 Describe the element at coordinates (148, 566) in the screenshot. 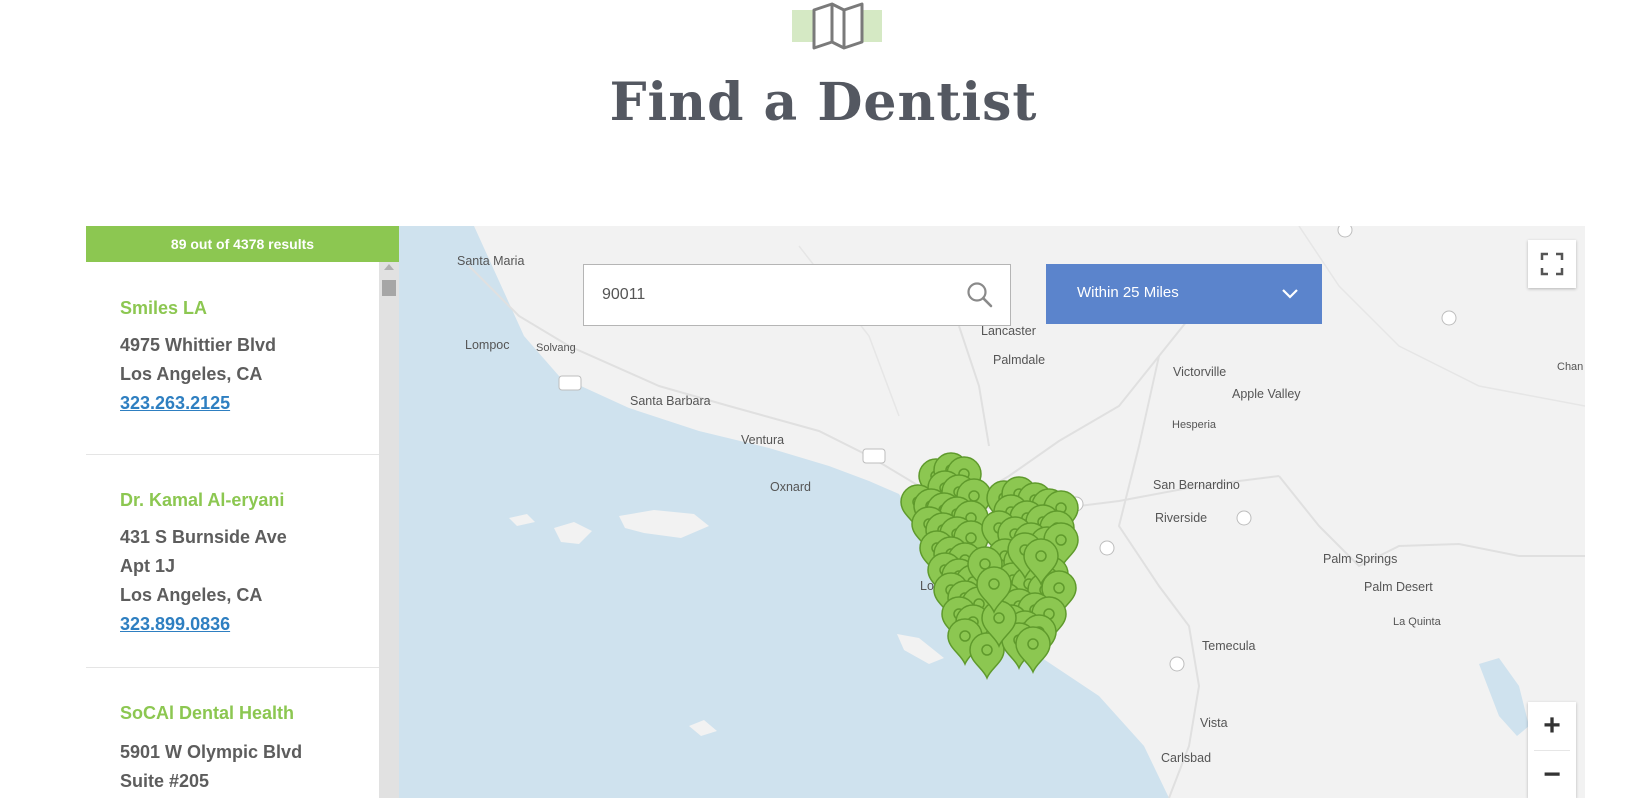

I see `listing-address-line: Apt 1J` at that location.